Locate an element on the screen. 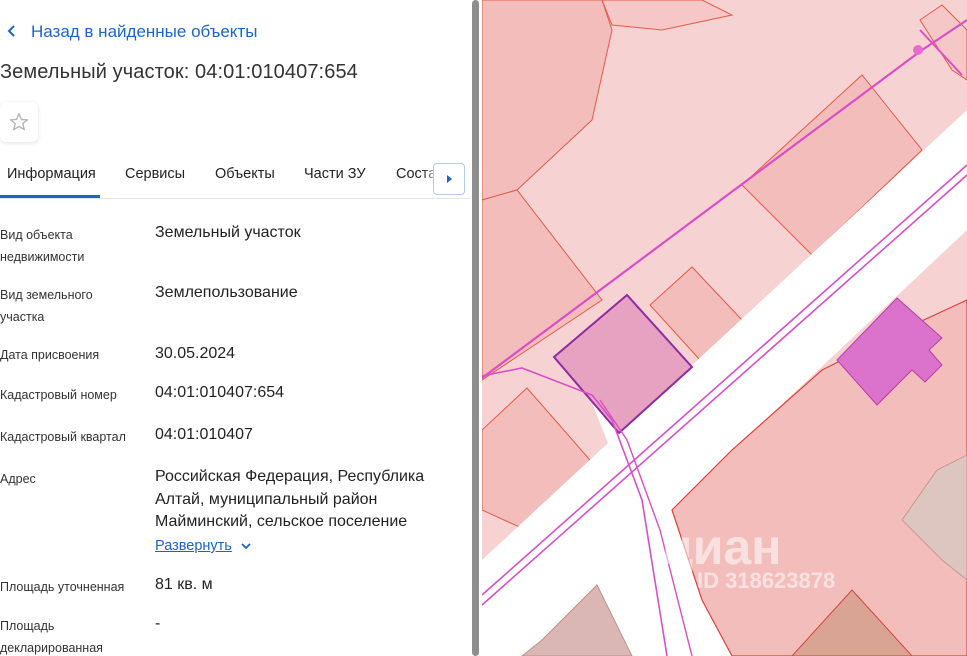  value-declared-area: - is located at coordinates (158, 623).